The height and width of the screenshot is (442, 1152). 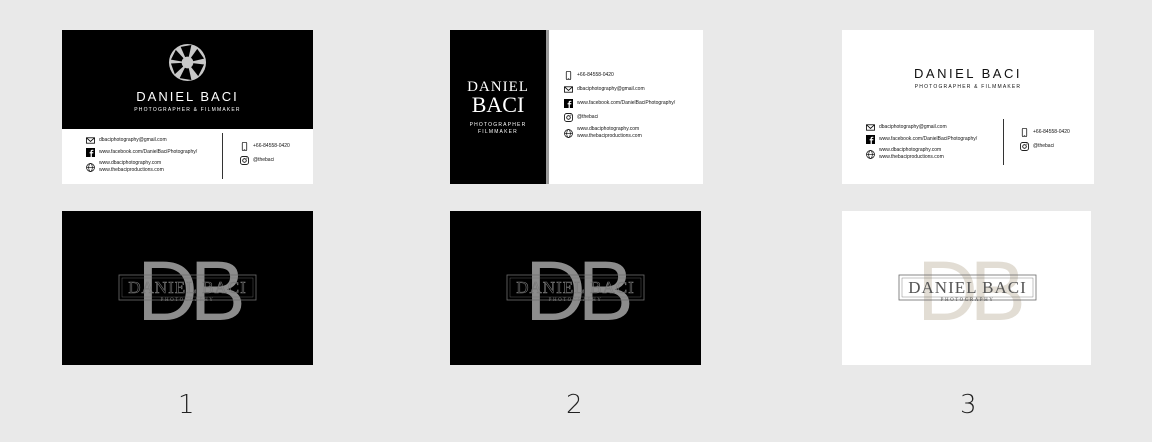 I want to click on card-3-name: DANIEL BACI, so click(x=968, y=73).